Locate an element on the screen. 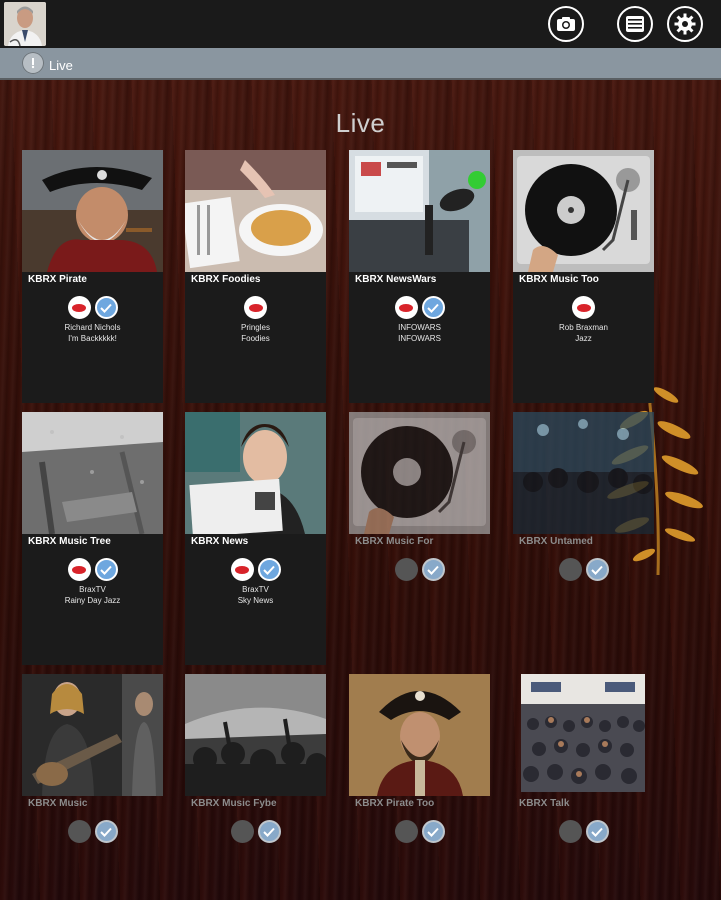  channel-line-2: INFOWARS is located at coordinates (419, 338).